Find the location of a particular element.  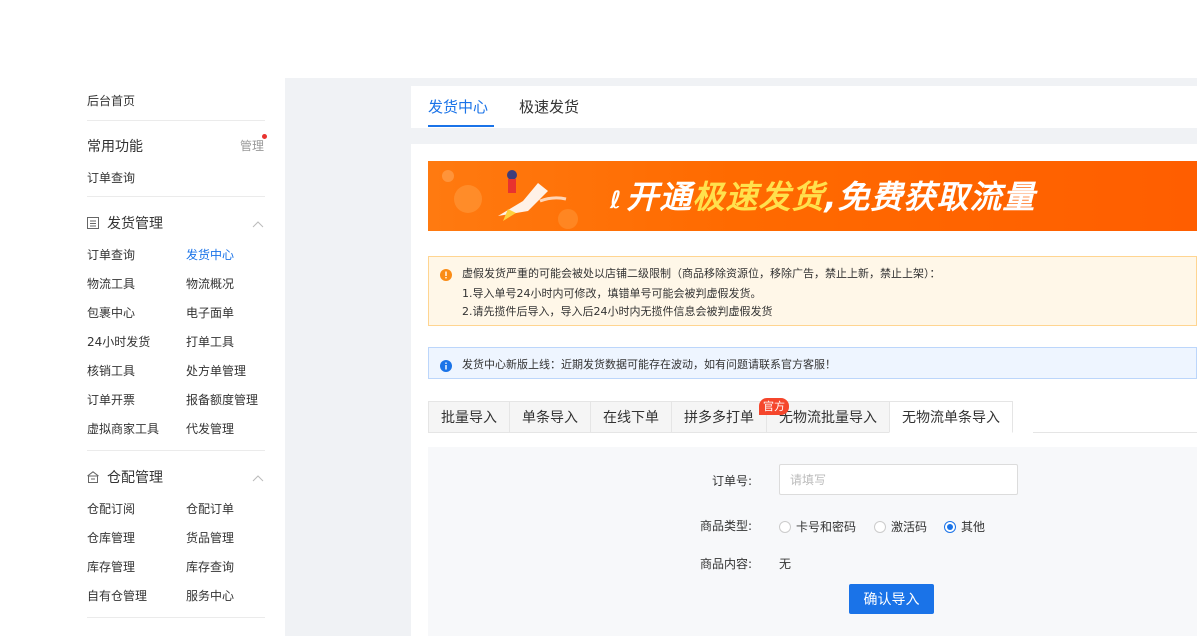

tab-pdd-print: 拼多多打单 is located at coordinates (718, 417).